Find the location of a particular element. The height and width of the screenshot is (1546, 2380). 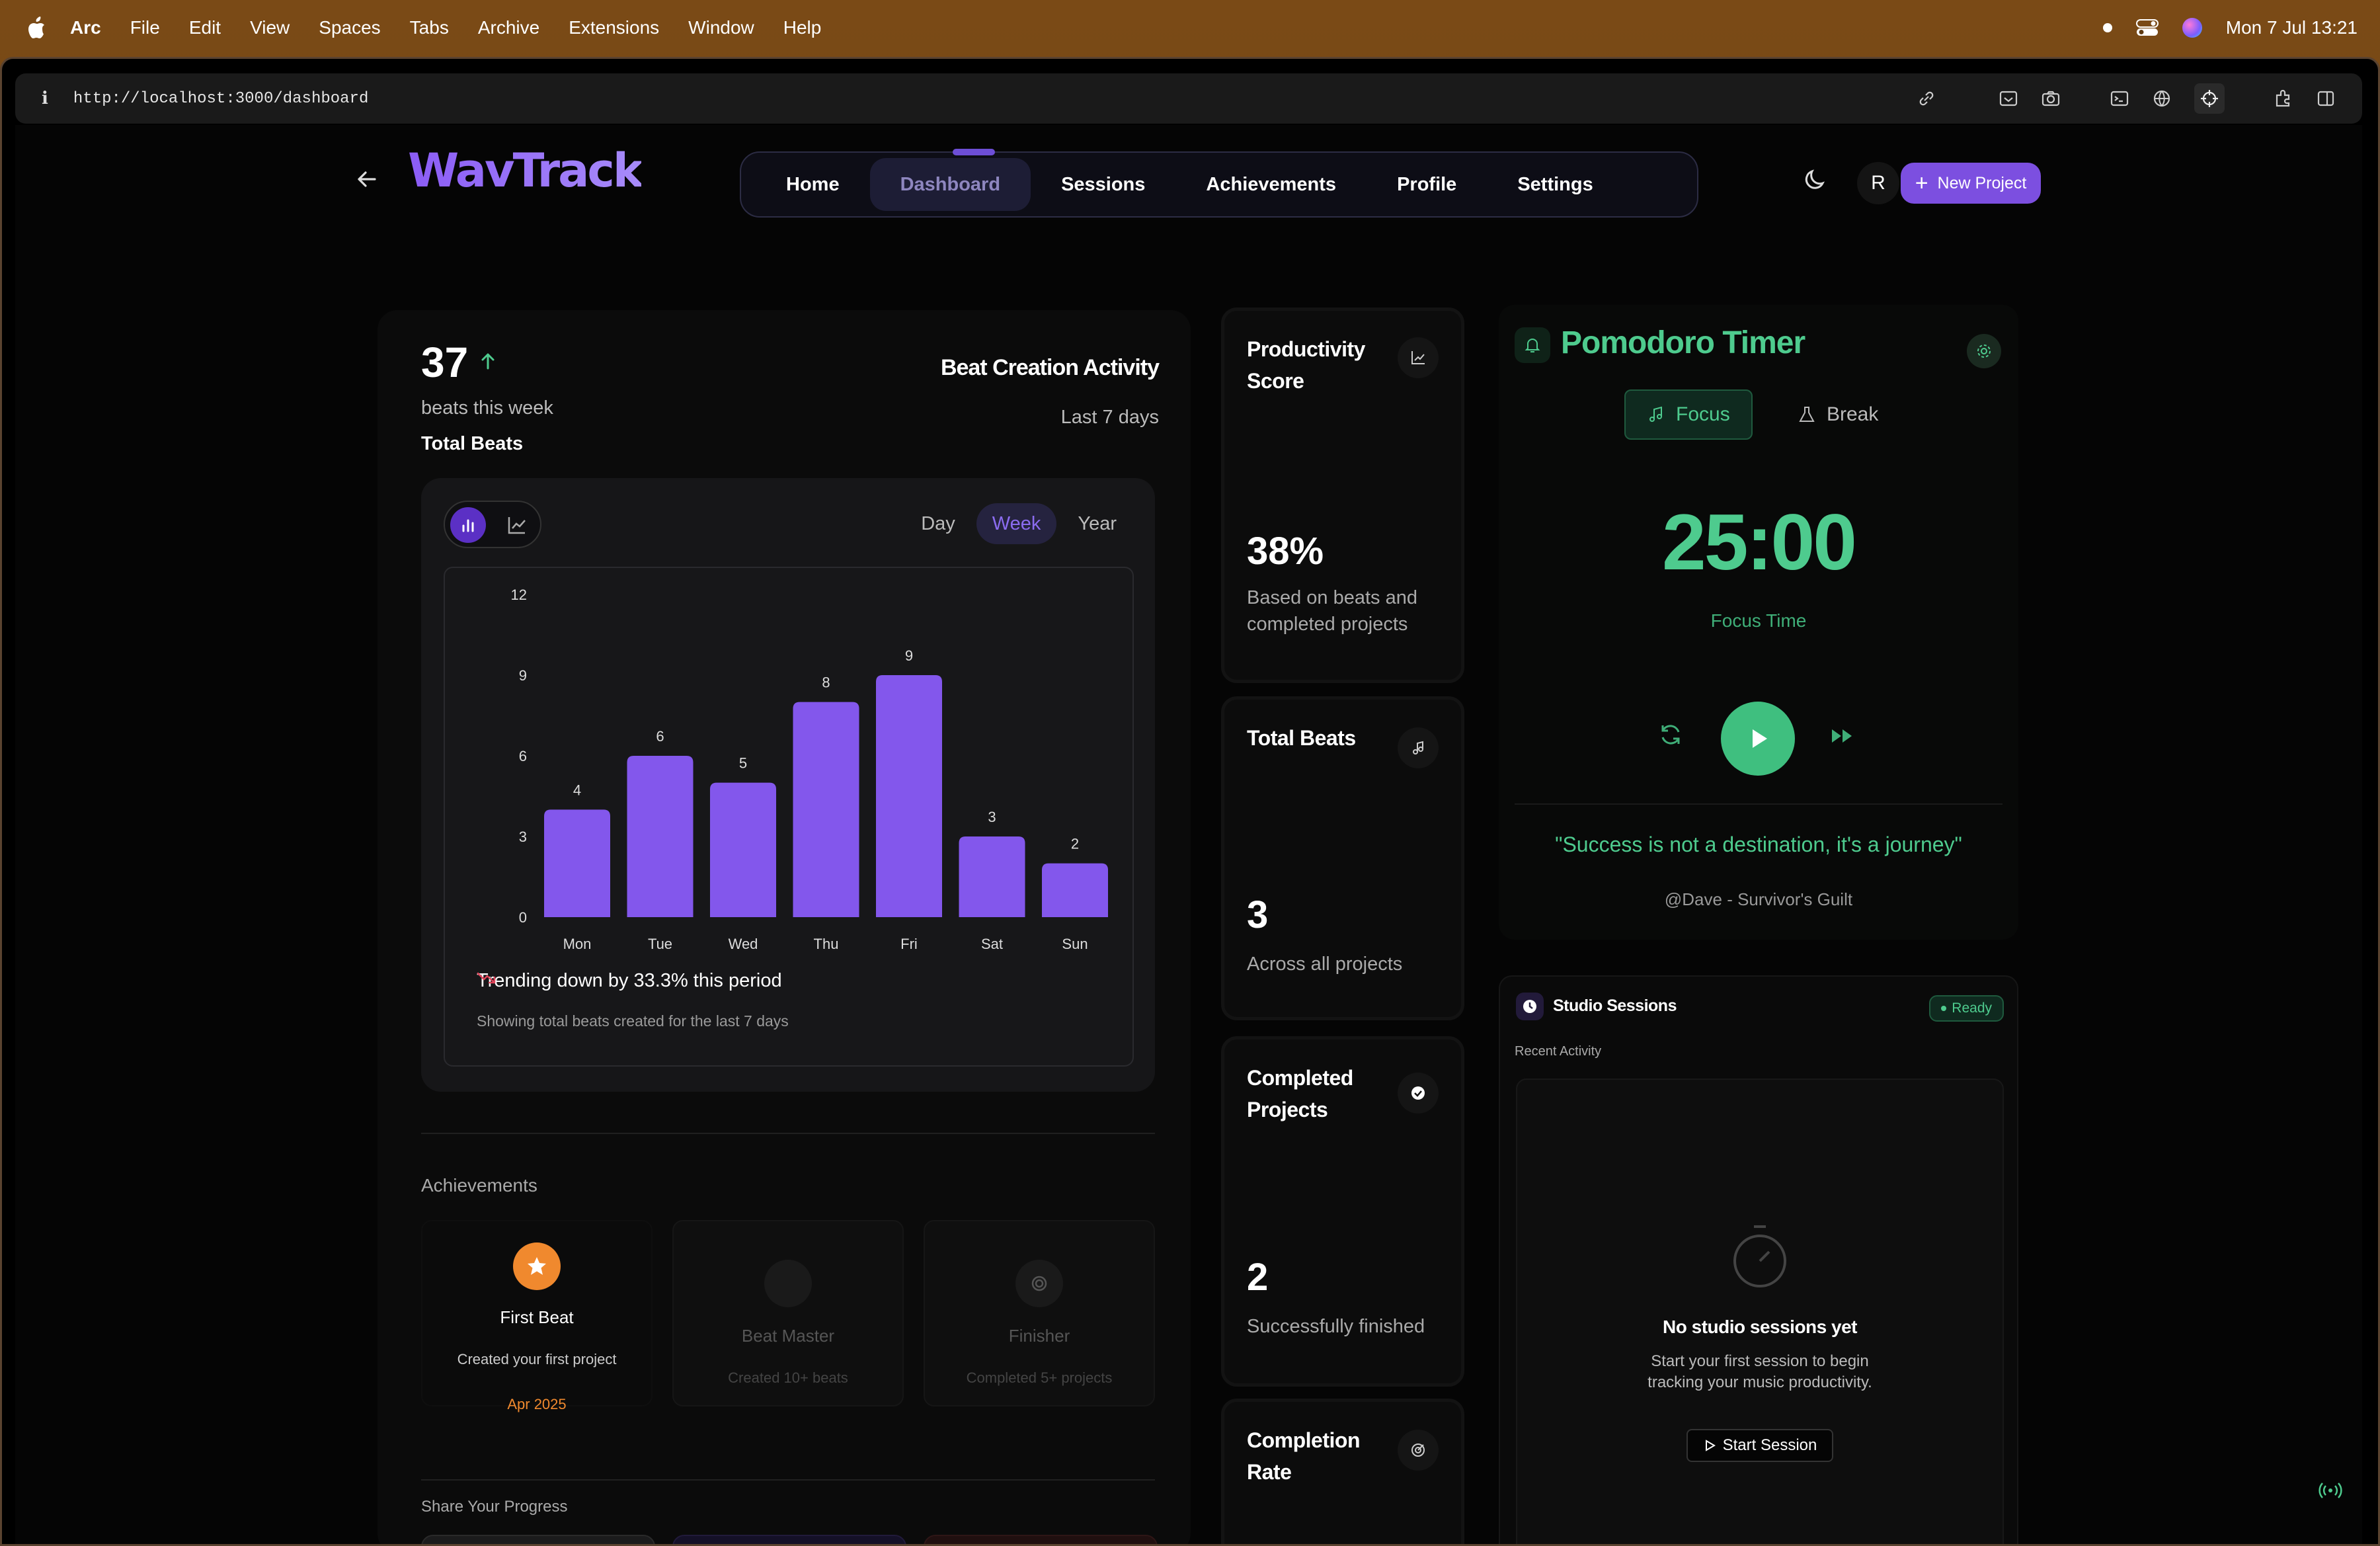

menu-tabs: Tabs is located at coordinates (429, 27).